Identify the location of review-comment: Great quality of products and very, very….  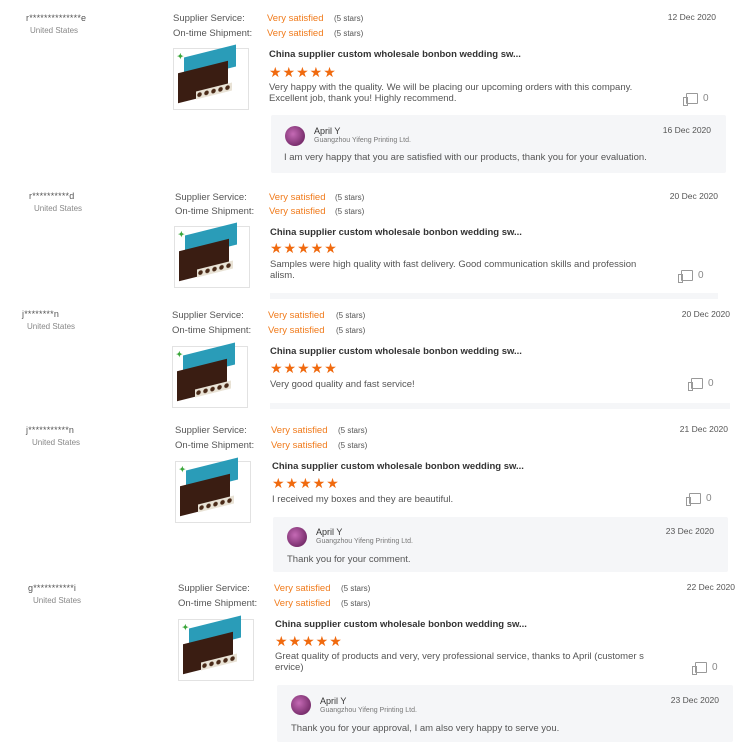
(459, 662).